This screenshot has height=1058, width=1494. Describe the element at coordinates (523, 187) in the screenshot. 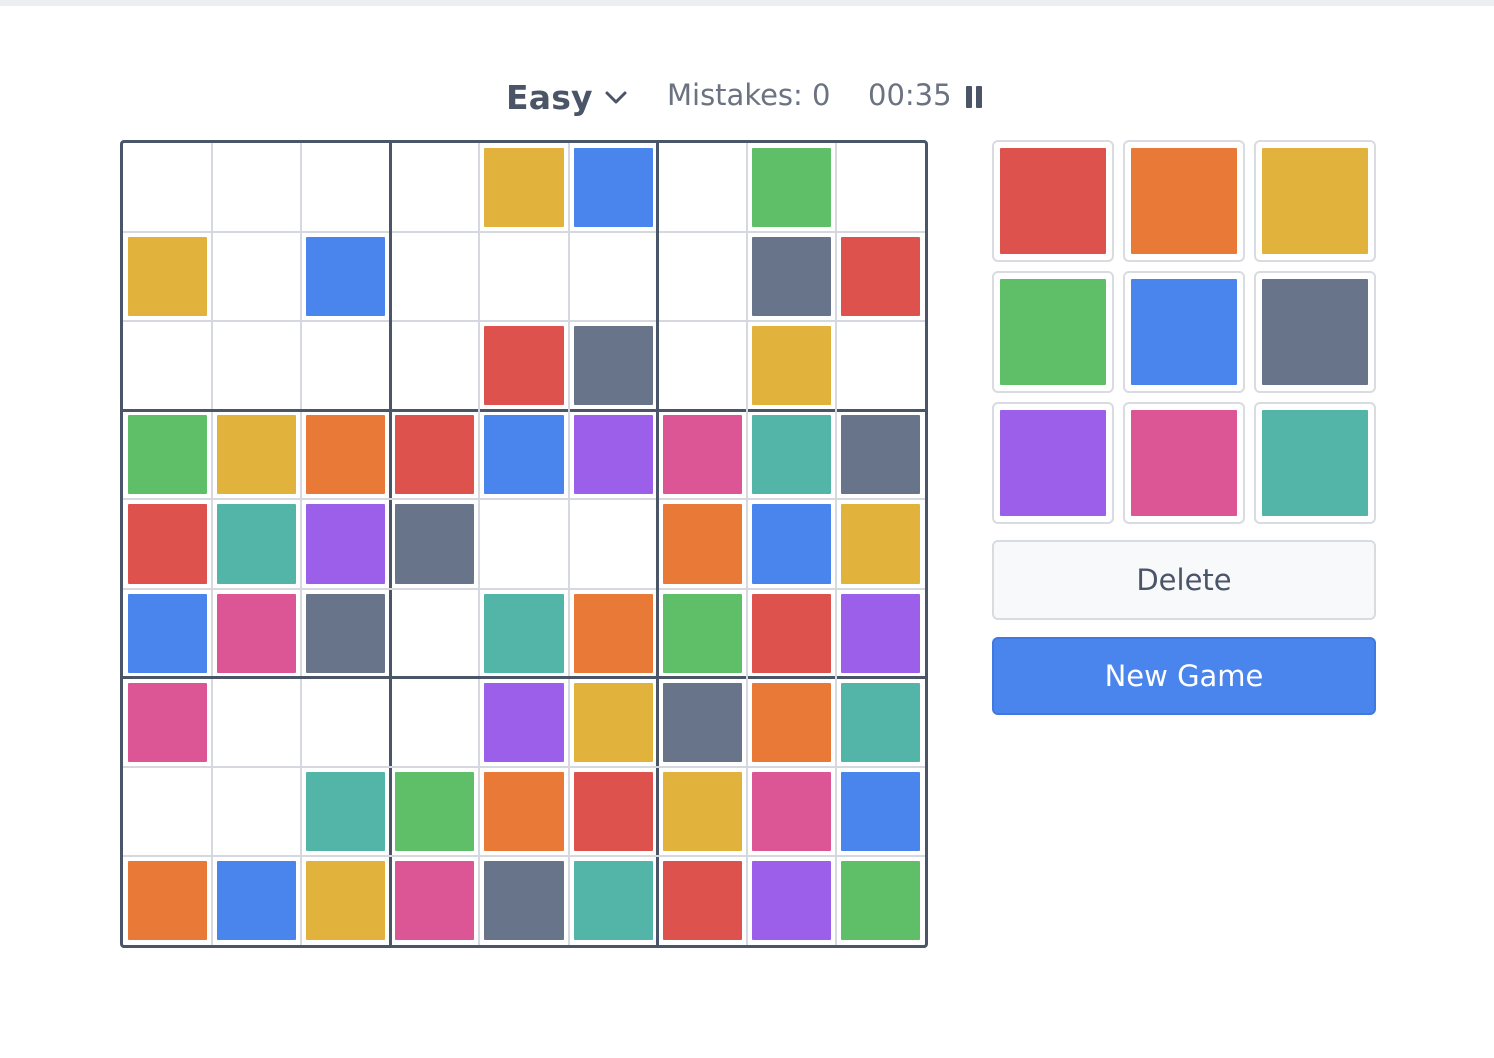

I see `board-cell-r1c5` at that location.